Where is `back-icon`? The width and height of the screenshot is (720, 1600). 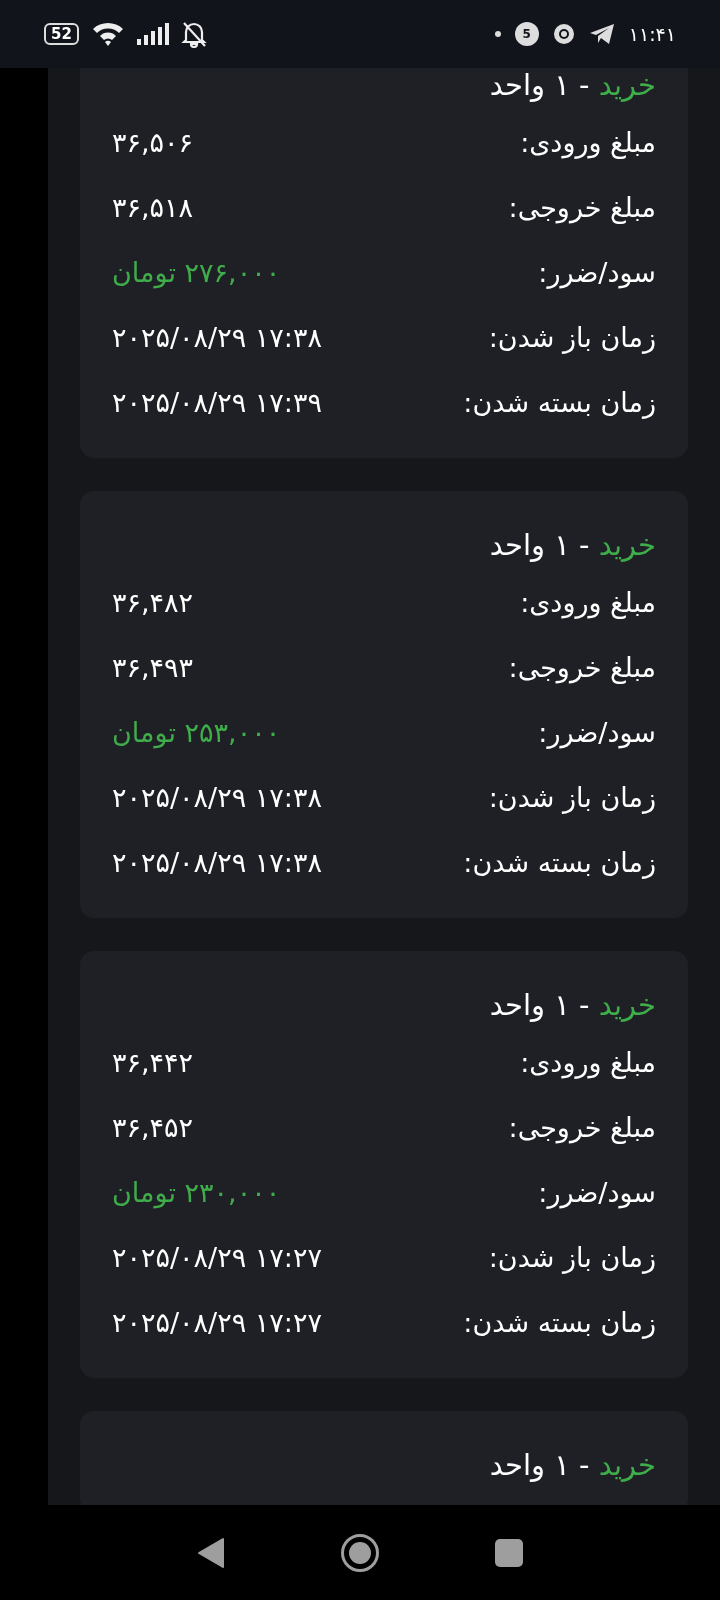
back-icon is located at coordinates (211, 1552).